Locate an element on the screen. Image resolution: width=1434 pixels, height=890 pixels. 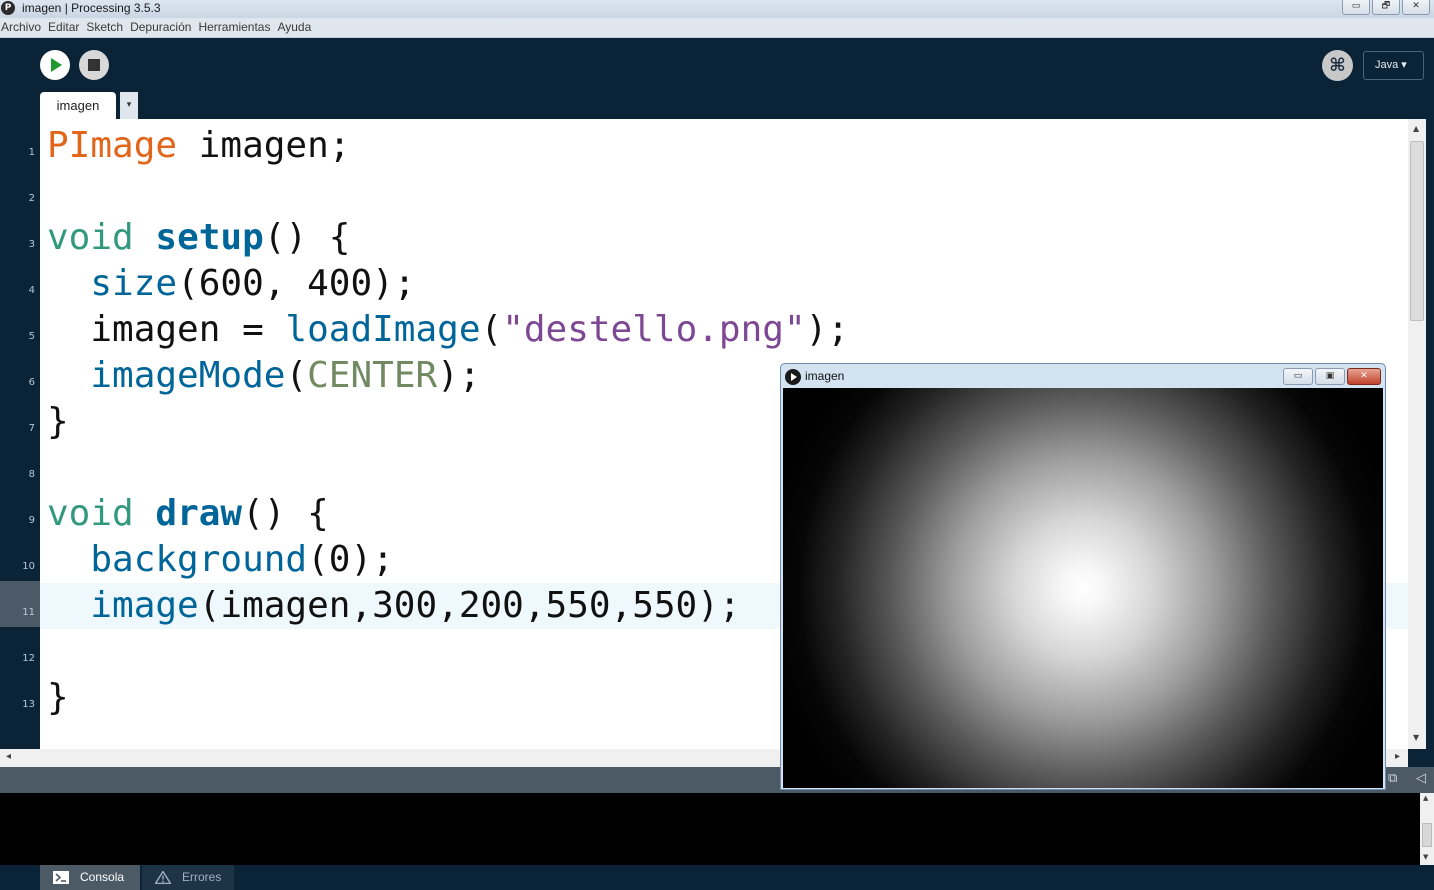
console-output is located at coordinates (710, 829).